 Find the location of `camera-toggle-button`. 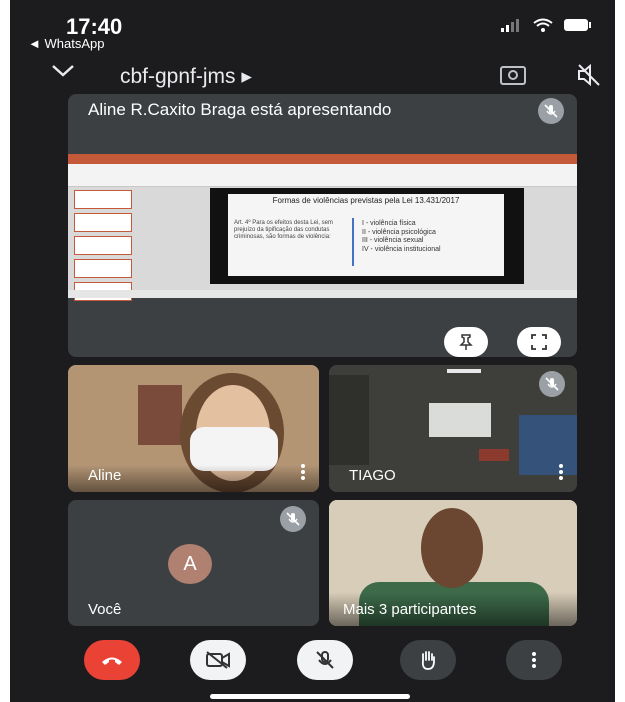

camera-toggle-button is located at coordinates (218, 660).